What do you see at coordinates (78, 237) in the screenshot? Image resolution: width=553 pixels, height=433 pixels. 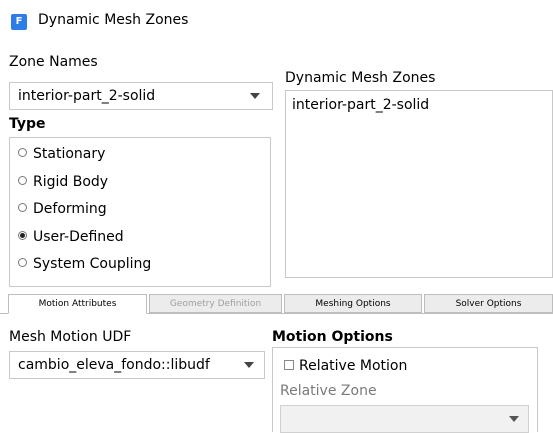 I see `radio-label: User-Defined` at bounding box center [78, 237].